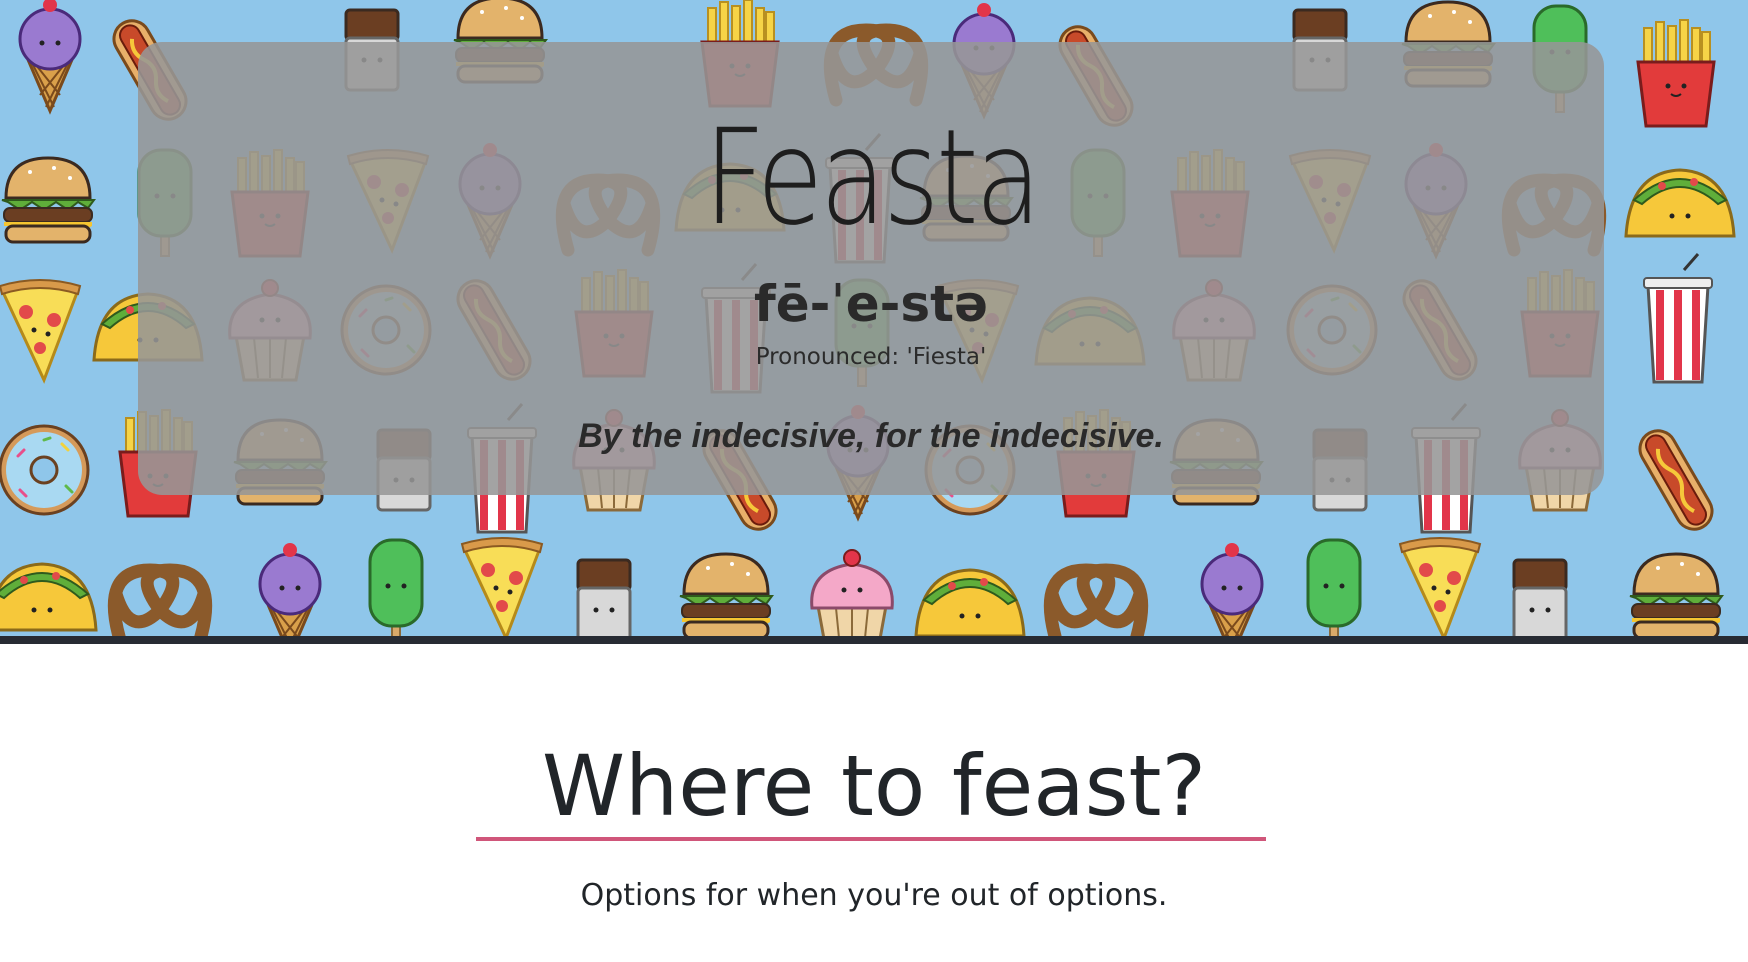 The width and height of the screenshot is (1748, 962). Describe the element at coordinates (874, 895) in the screenshot. I see `section-subtitle: Options for when you're out of options.` at that location.